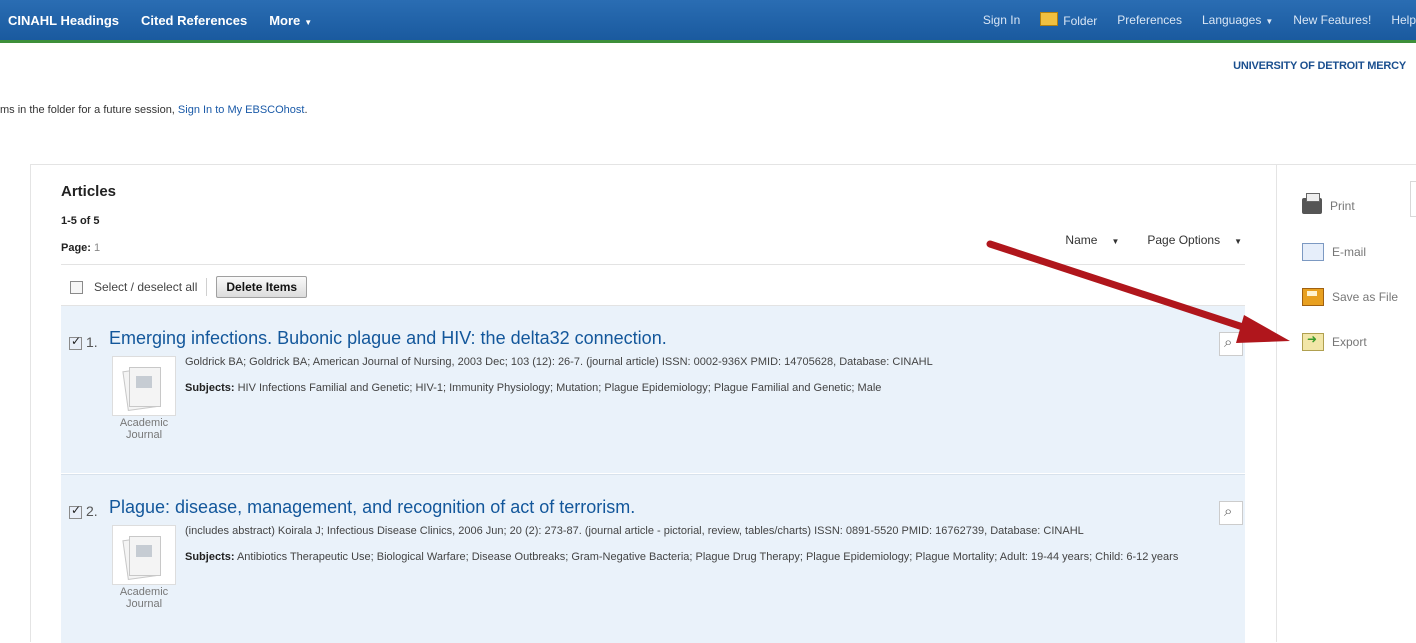  I want to click on nav-preferences: Preferences, so click(1149, 20).